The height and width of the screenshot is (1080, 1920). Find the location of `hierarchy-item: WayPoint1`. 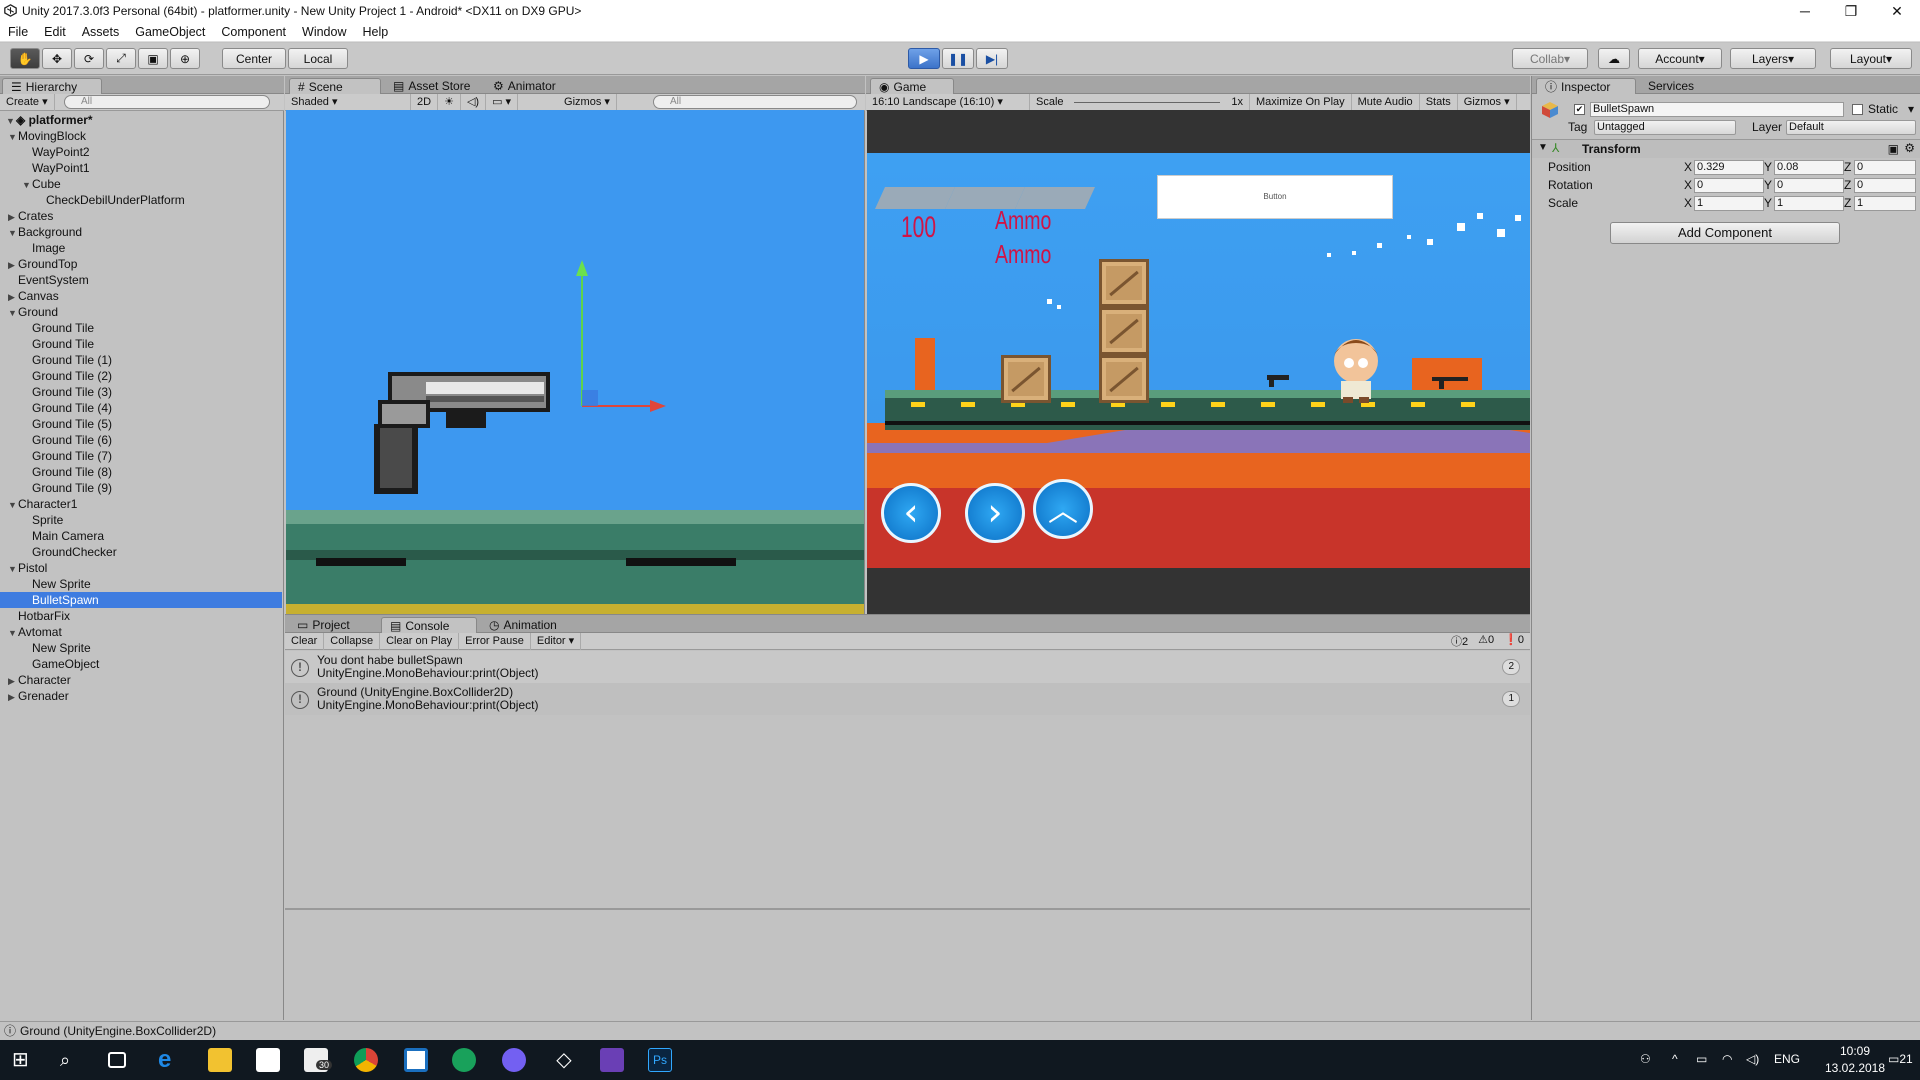

hierarchy-item: WayPoint1 is located at coordinates (141, 168).